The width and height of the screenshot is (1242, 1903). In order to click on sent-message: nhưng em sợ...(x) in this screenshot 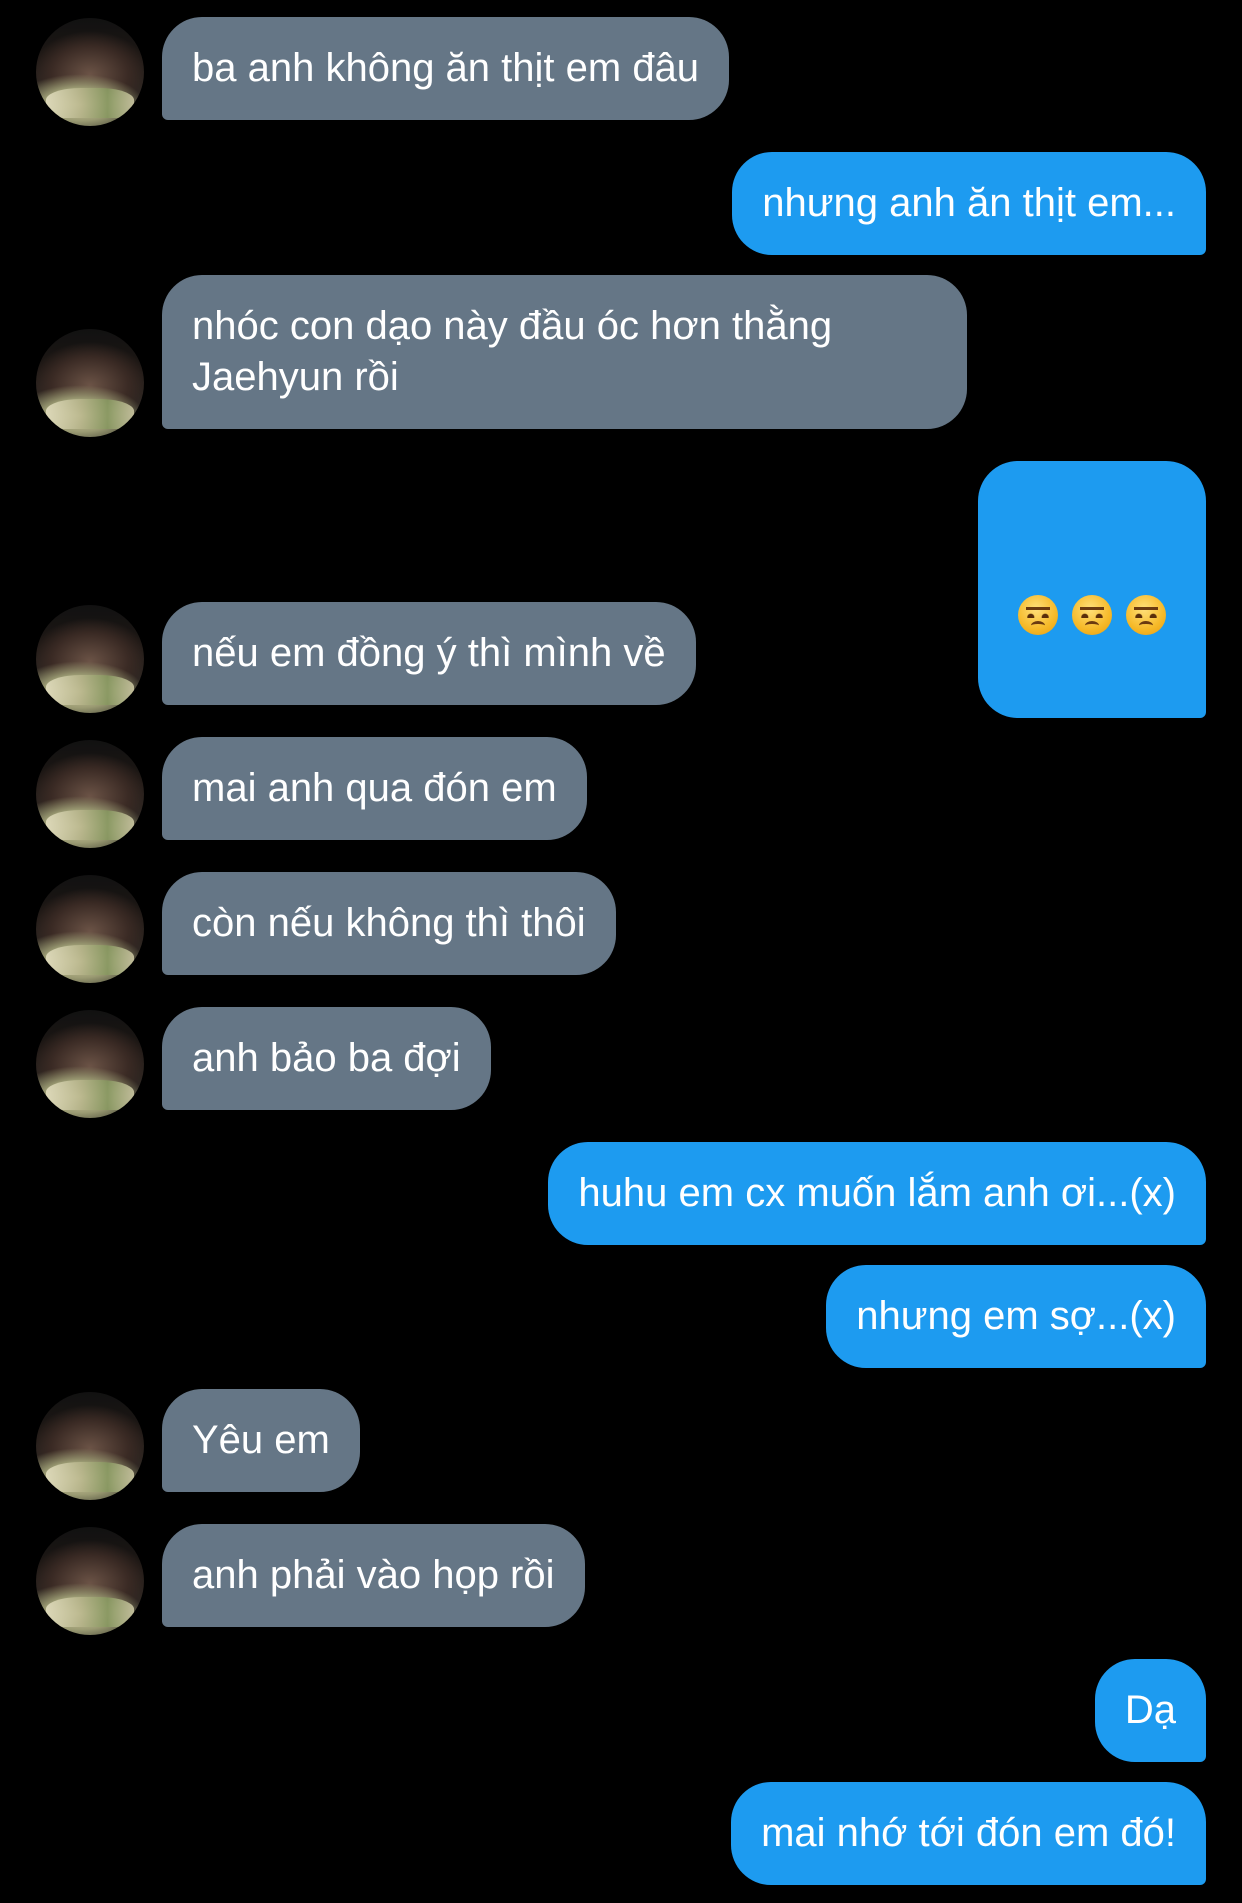, I will do `click(1016, 1316)`.